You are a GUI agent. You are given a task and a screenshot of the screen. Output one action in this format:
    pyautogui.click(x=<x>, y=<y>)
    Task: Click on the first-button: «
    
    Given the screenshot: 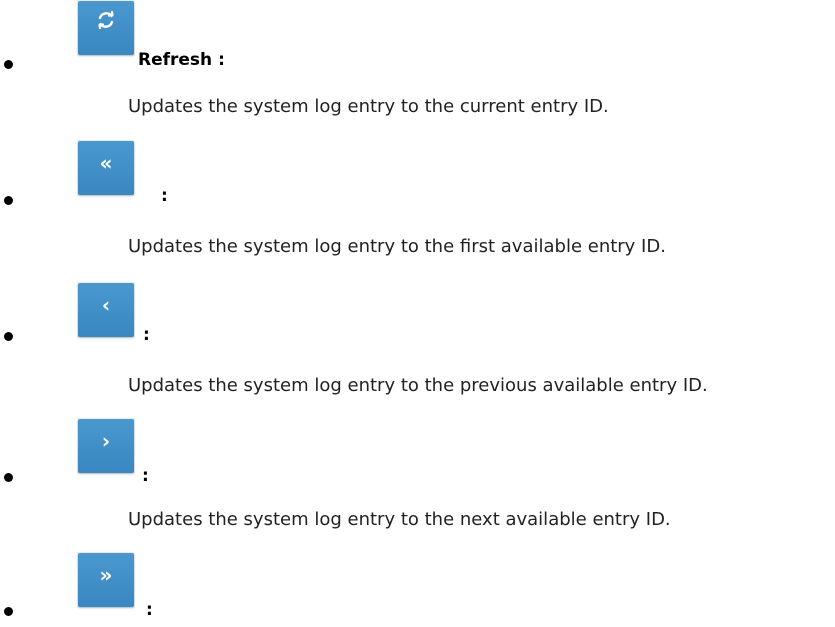 What is the action you would take?
    pyautogui.click(x=106, y=168)
    